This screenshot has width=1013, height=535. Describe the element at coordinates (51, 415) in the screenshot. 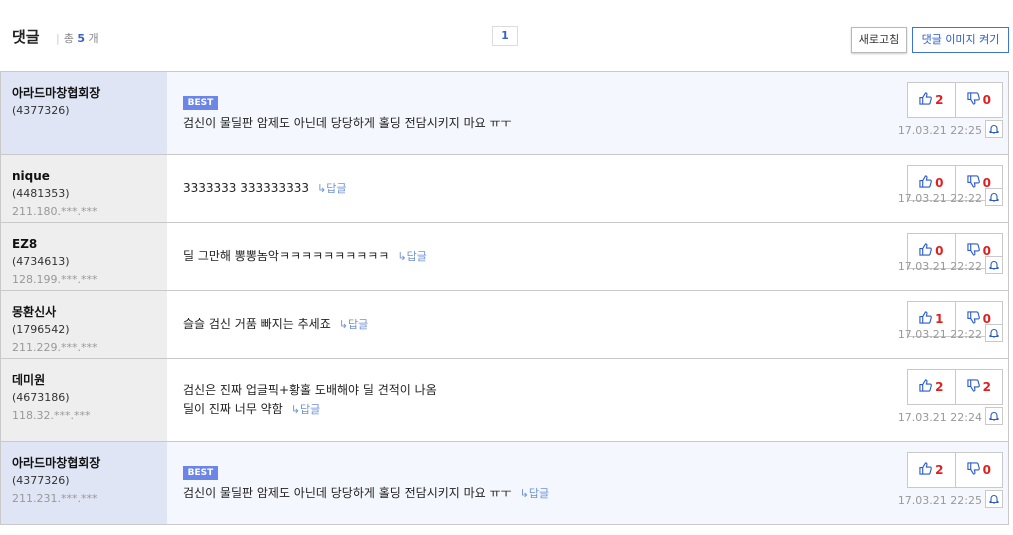

I see `author-ip: 118.32.***.***` at that location.